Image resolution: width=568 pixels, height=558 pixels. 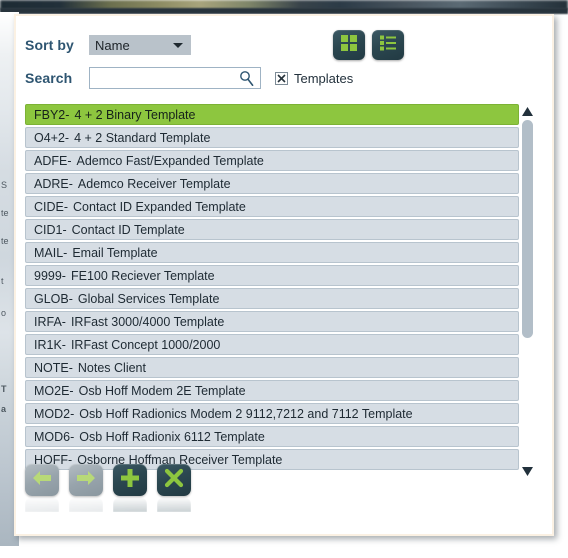 I want to click on list-scrollbar, so click(x=527, y=291).